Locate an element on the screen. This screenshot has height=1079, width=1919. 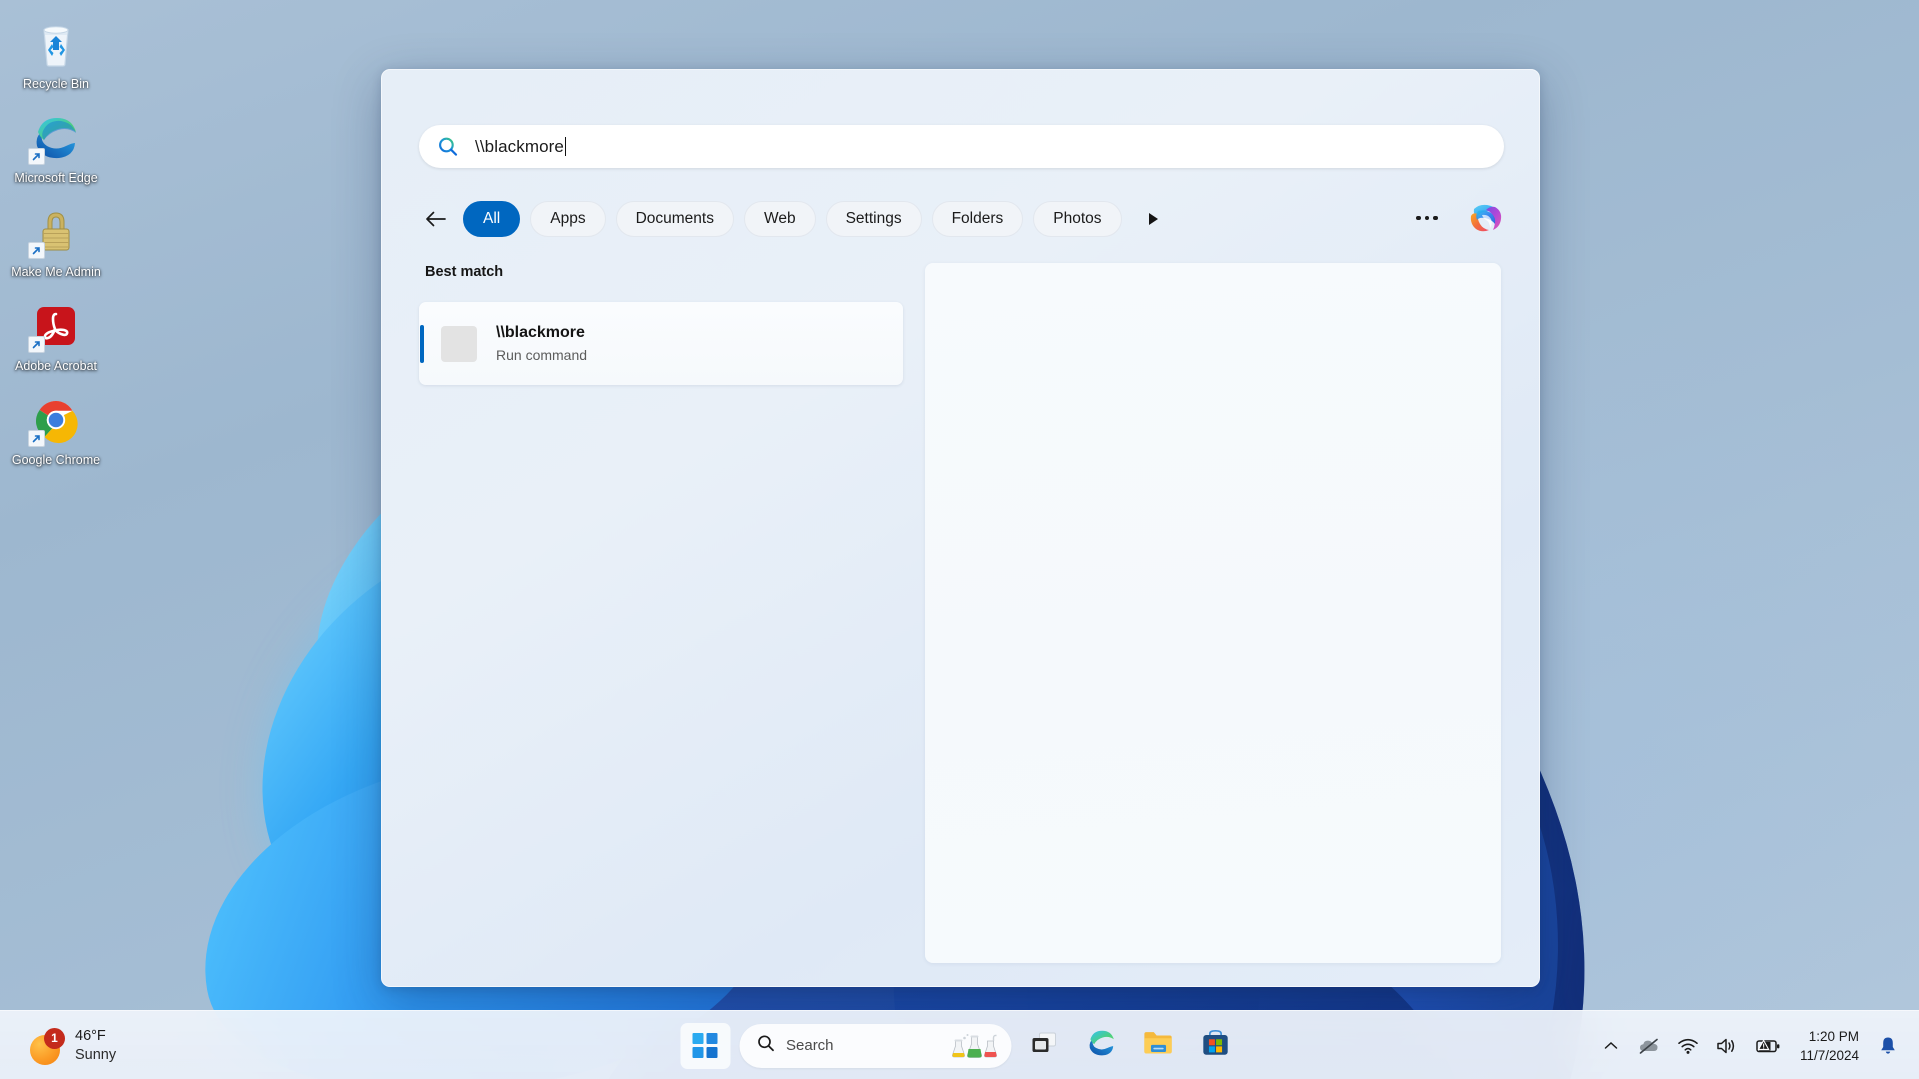
bell-icon is located at coordinates (1888, 1046).